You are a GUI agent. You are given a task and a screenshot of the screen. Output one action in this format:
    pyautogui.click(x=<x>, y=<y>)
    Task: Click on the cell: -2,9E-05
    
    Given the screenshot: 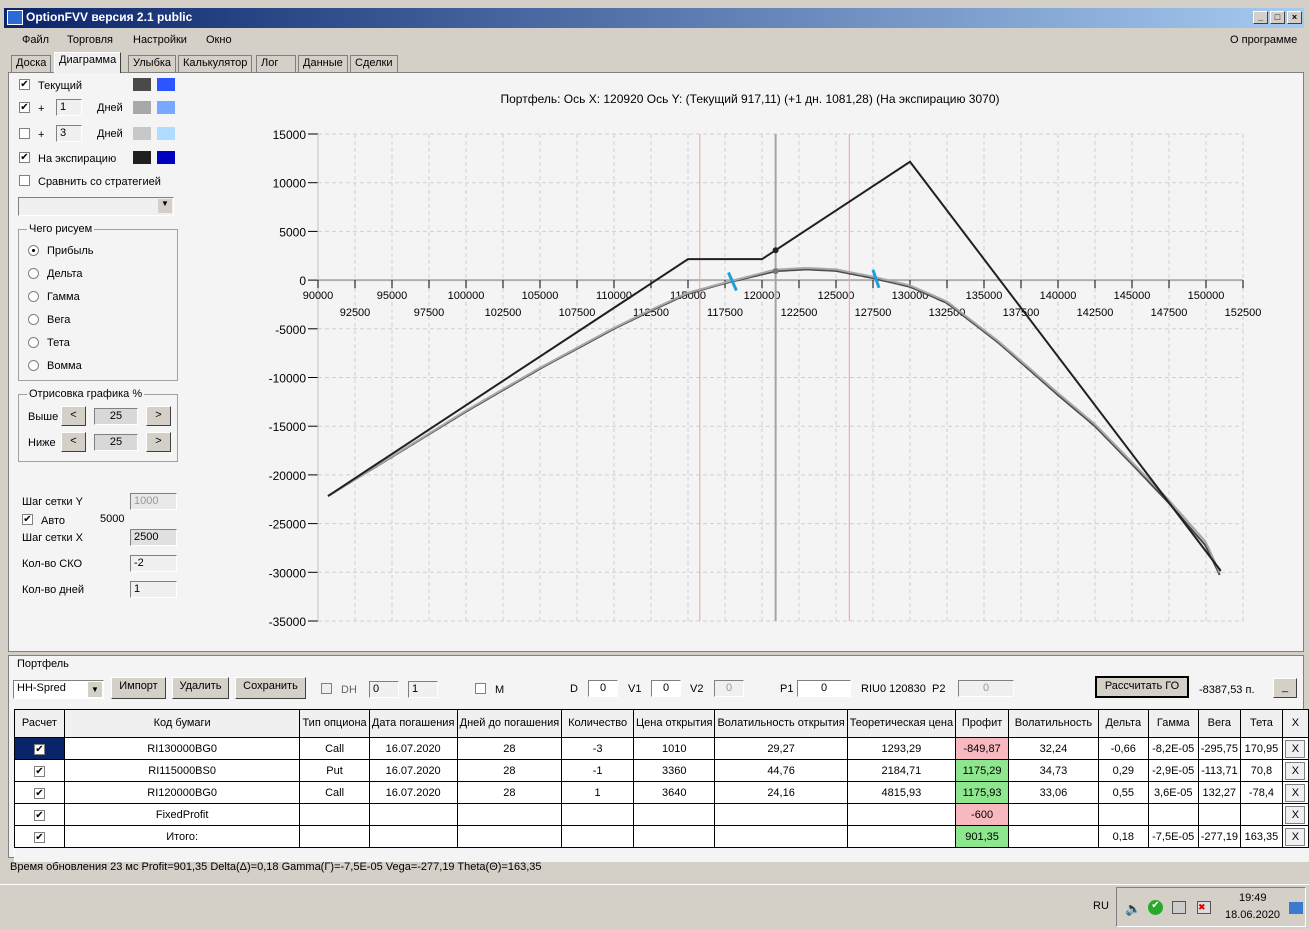 What is the action you would take?
    pyautogui.click(x=1173, y=770)
    